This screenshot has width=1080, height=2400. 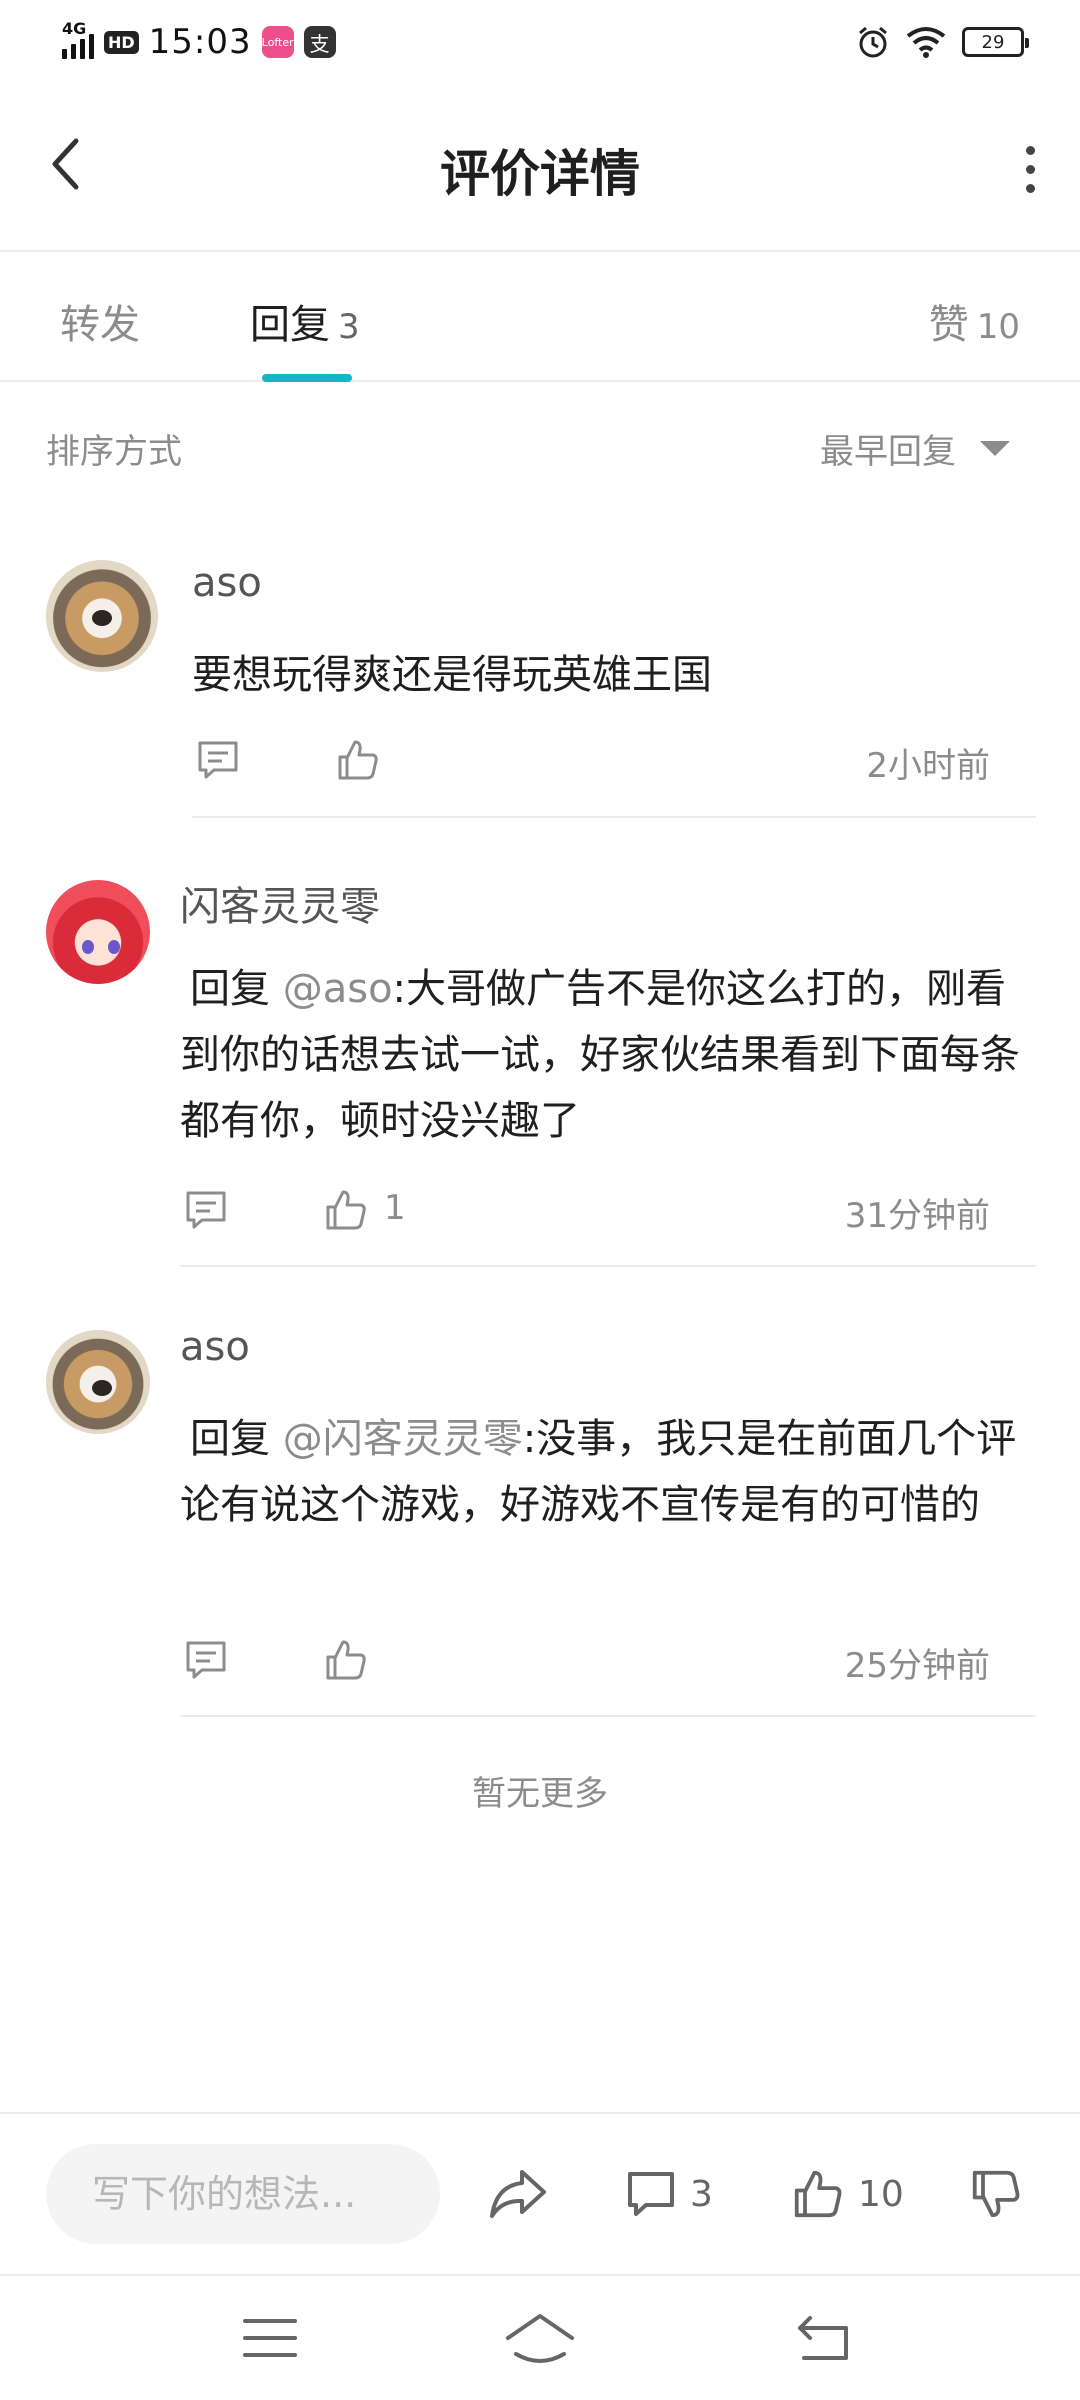 I want to click on active-tab-indicator, so click(x=307, y=378).